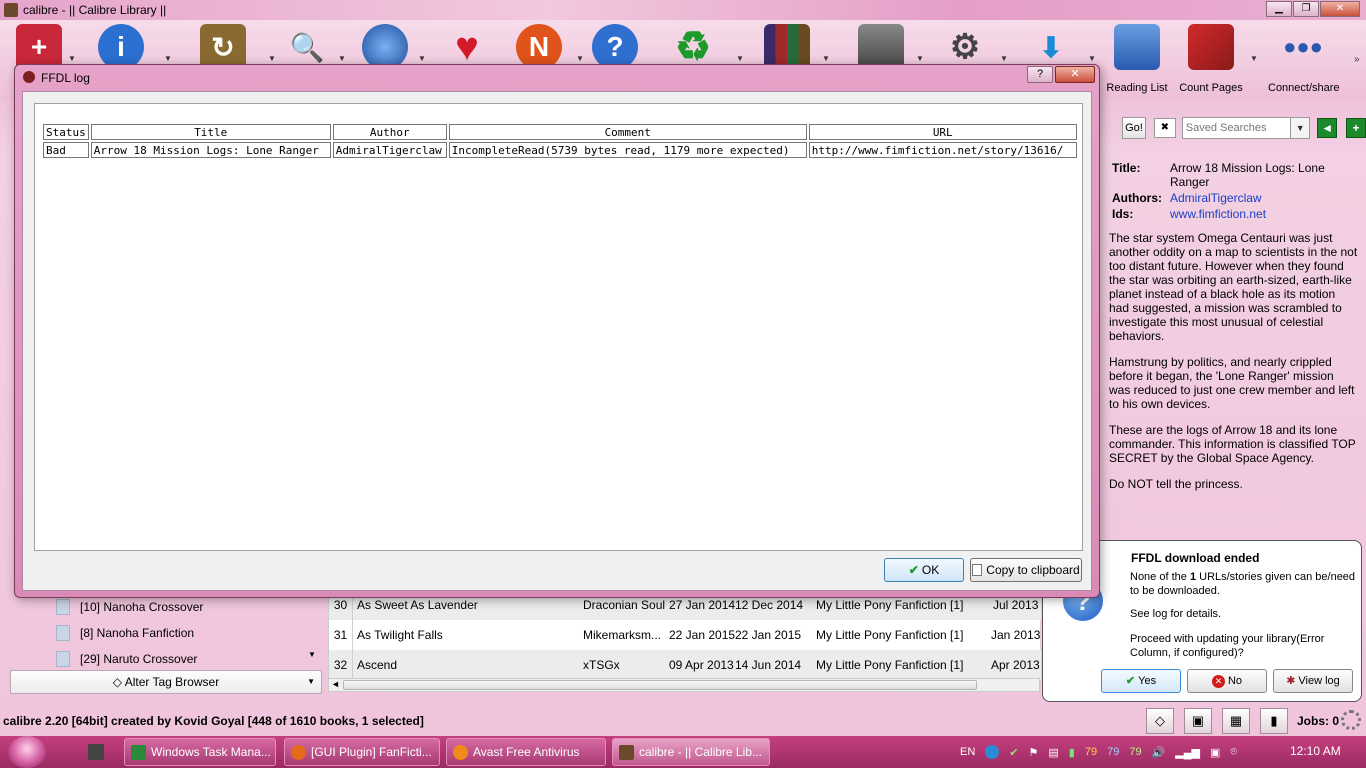 The image size is (1366, 768). I want to click on book-date-cell: 22 Jan 2015, so click(702, 635).